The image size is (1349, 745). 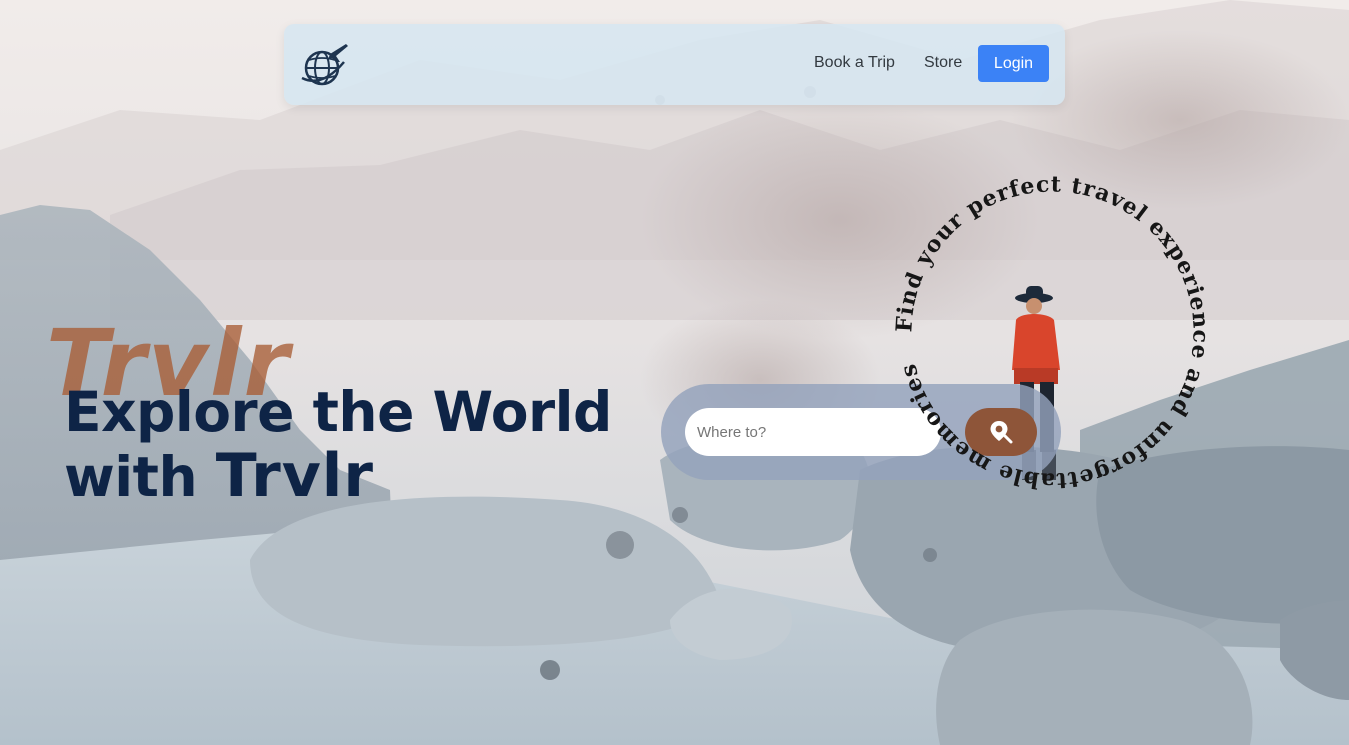 I want to click on hero-title: Explore the World with Trvlr, so click(x=338, y=444).